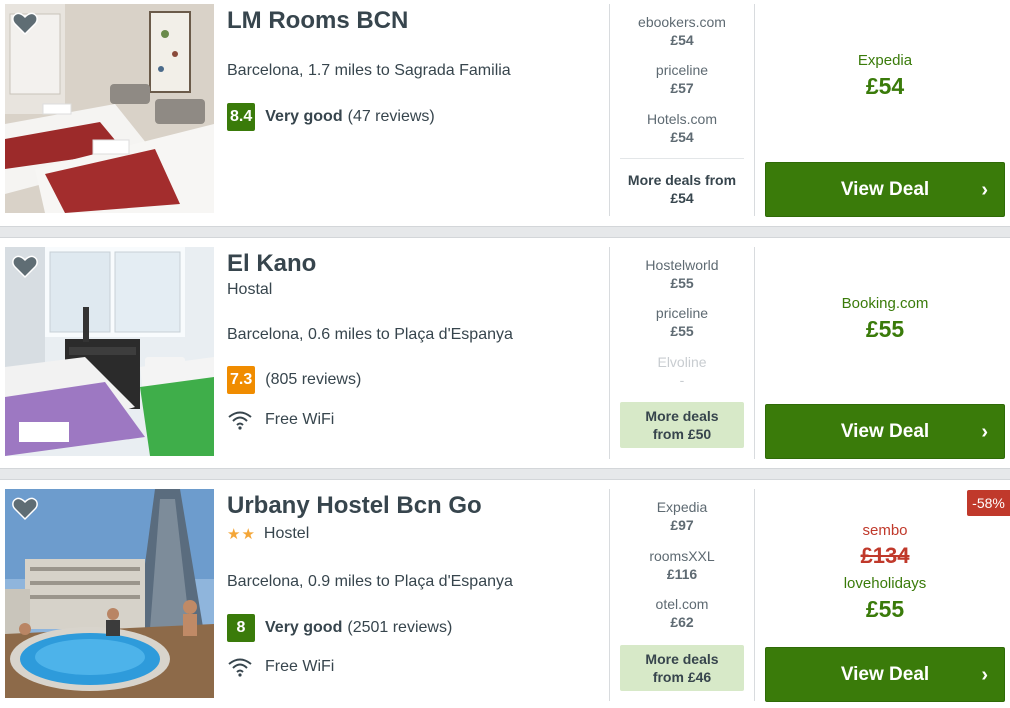  I want to click on more-deals-label: More deals from, so click(682, 180).